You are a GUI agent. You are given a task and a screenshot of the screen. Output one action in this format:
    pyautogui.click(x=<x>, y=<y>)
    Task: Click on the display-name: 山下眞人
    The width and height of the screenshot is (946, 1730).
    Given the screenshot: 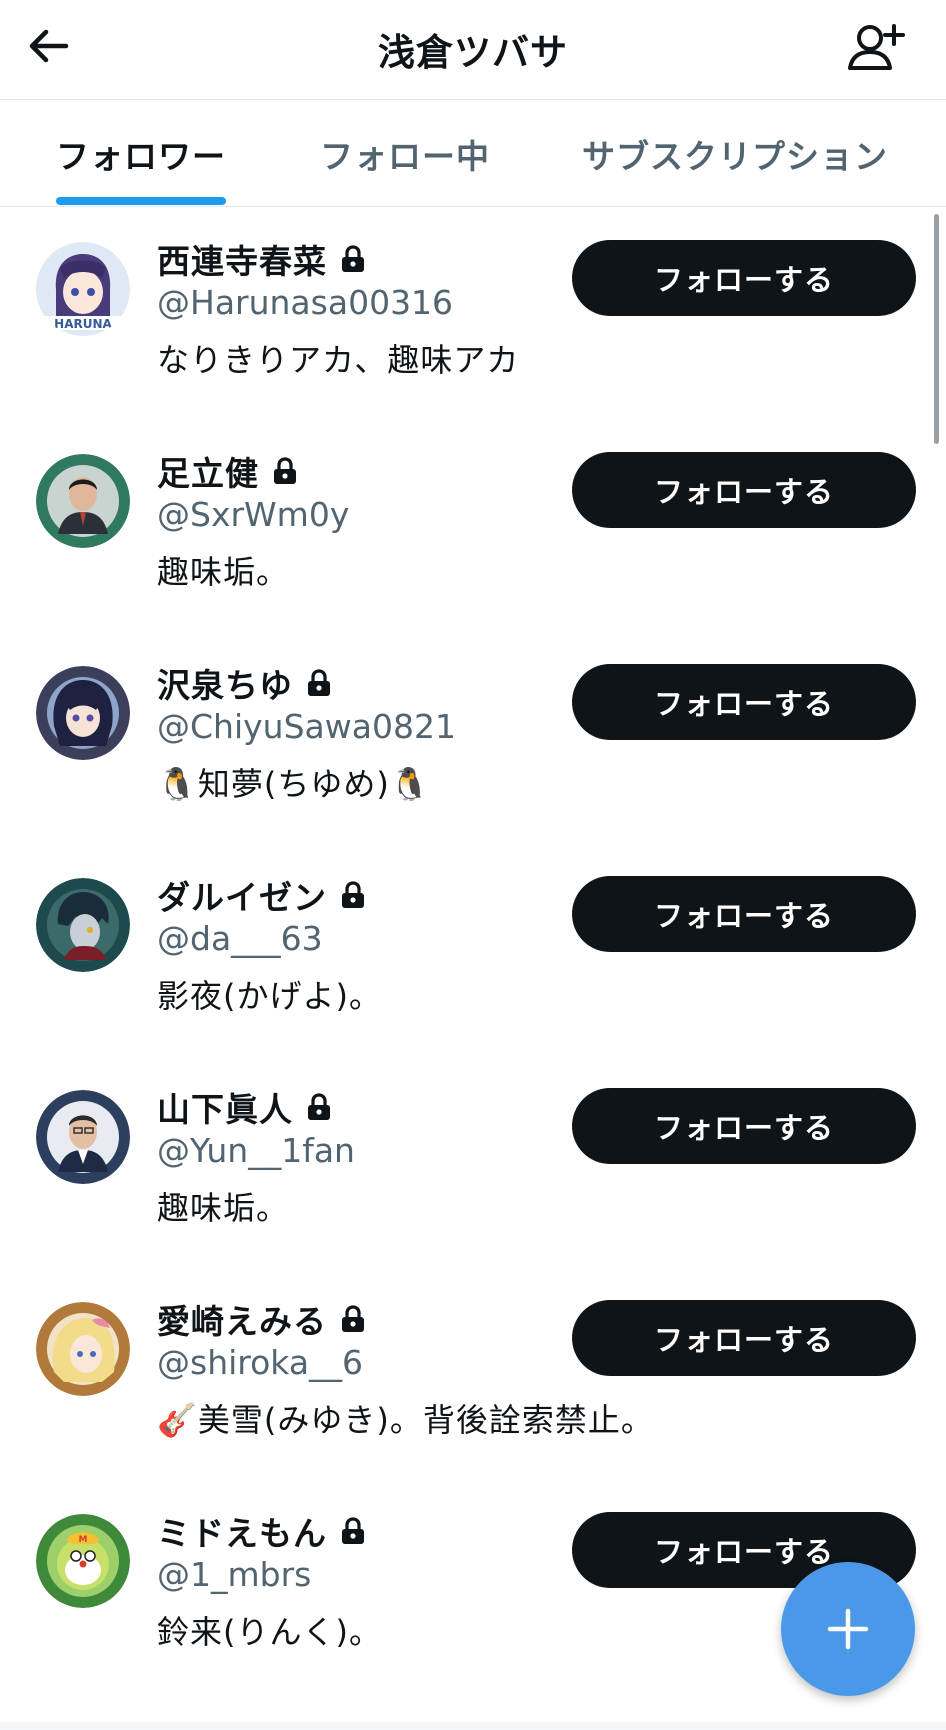 What is the action you would take?
    pyautogui.click(x=225, y=1109)
    